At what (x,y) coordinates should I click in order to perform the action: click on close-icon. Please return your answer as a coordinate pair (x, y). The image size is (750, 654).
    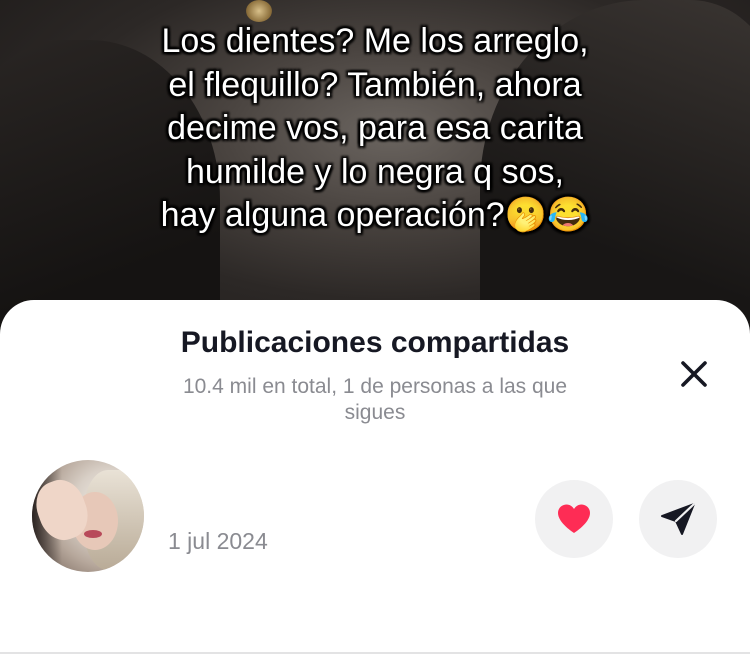
    Looking at the image, I should click on (694, 374).